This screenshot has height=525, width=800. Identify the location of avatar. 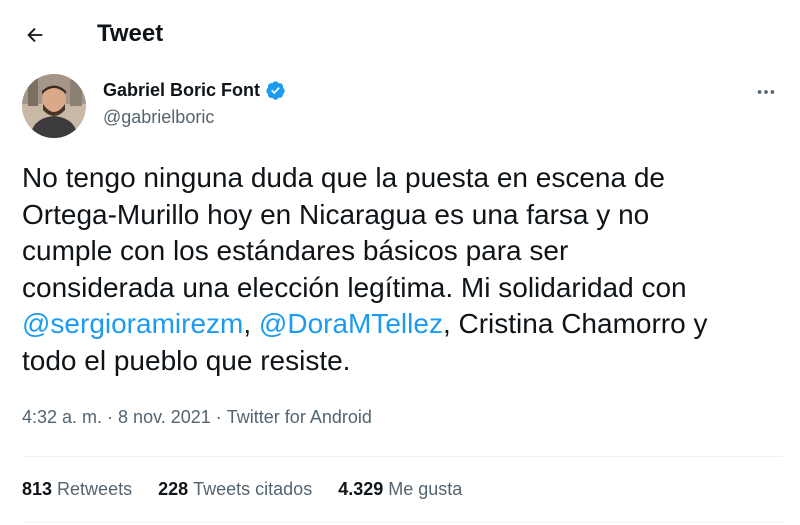
(54, 106).